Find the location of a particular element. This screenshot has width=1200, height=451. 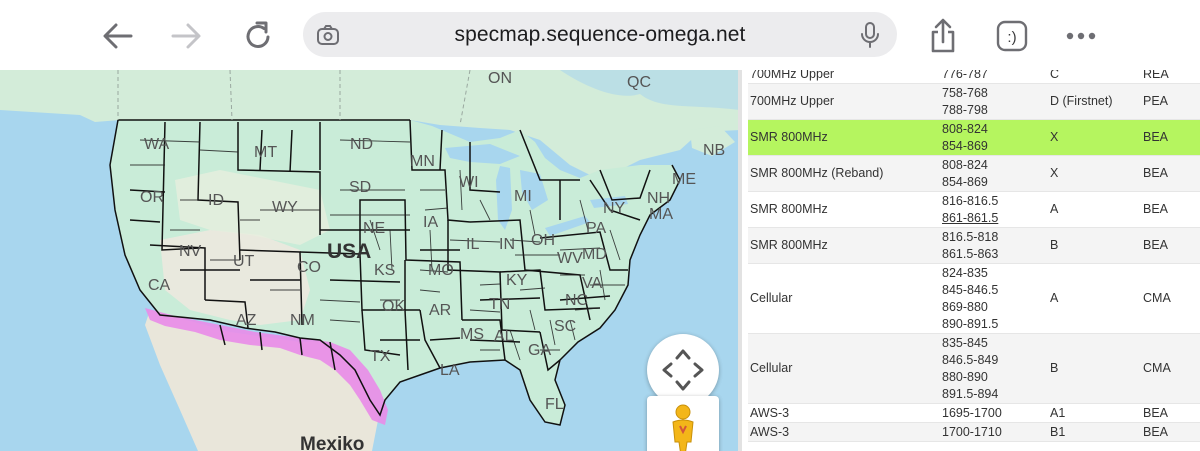

share-icon is located at coordinates (943, 35).